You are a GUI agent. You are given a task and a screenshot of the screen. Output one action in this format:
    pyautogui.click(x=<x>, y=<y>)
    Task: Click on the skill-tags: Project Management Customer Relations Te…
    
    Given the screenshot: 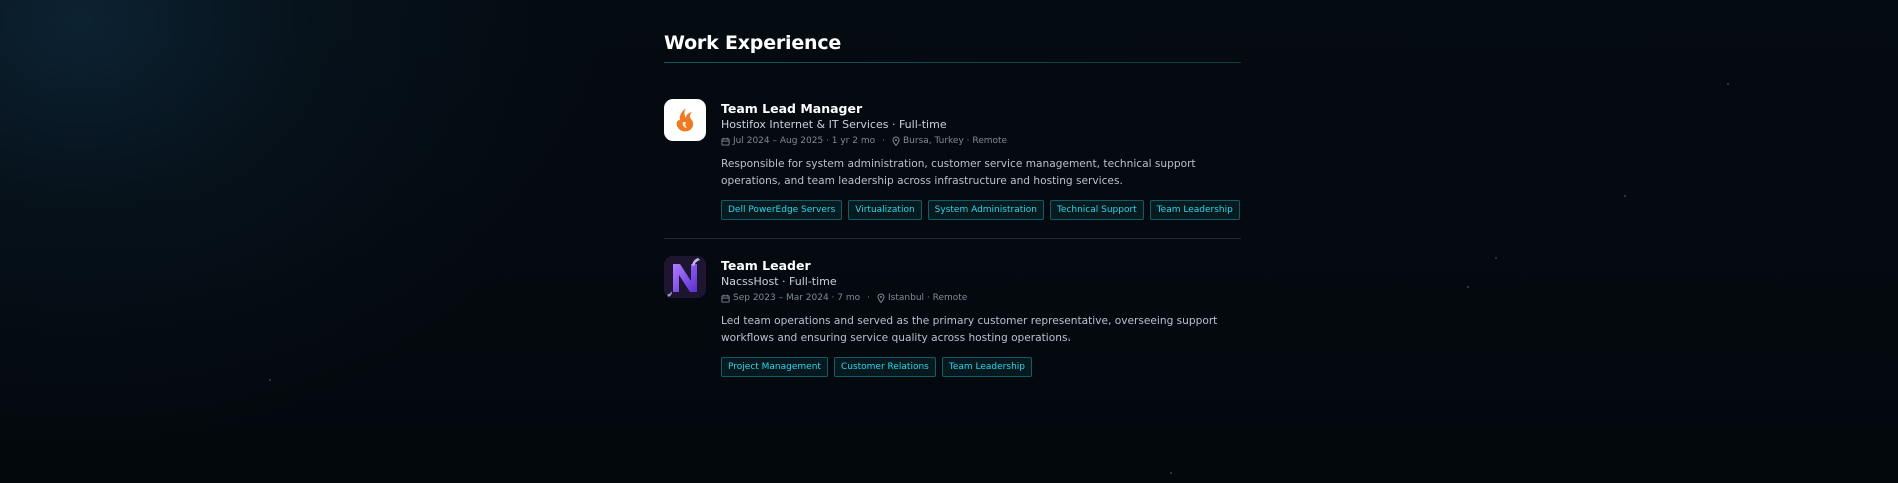 What is the action you would take?
    pyautogui.click(x=876, y=367)
    